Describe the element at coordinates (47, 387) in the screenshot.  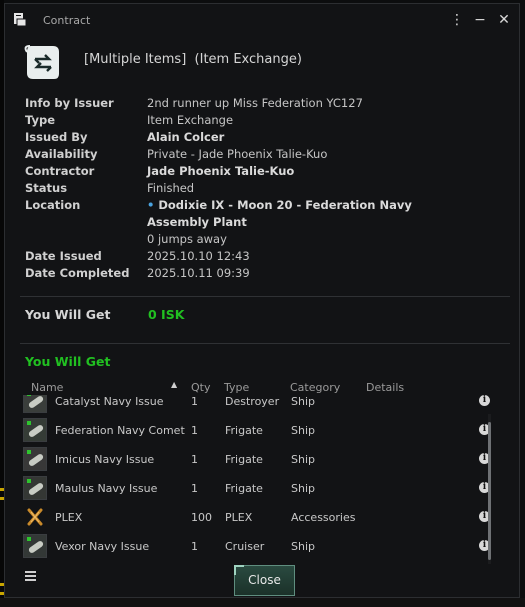
I see `column-header-name: Name` at that location.